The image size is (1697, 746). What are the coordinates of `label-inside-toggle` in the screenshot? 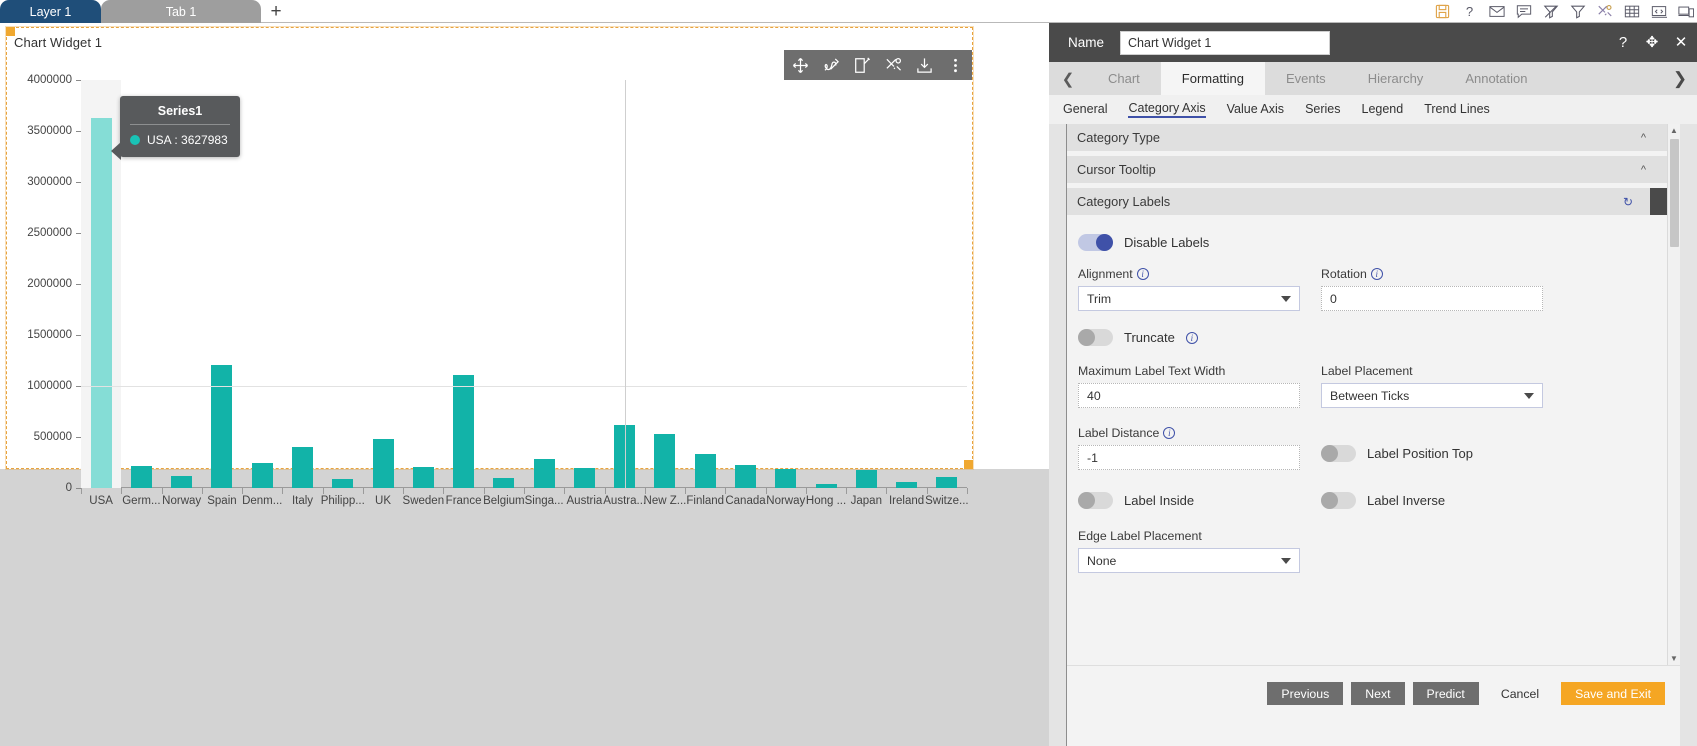 It's located at (1095, 500).